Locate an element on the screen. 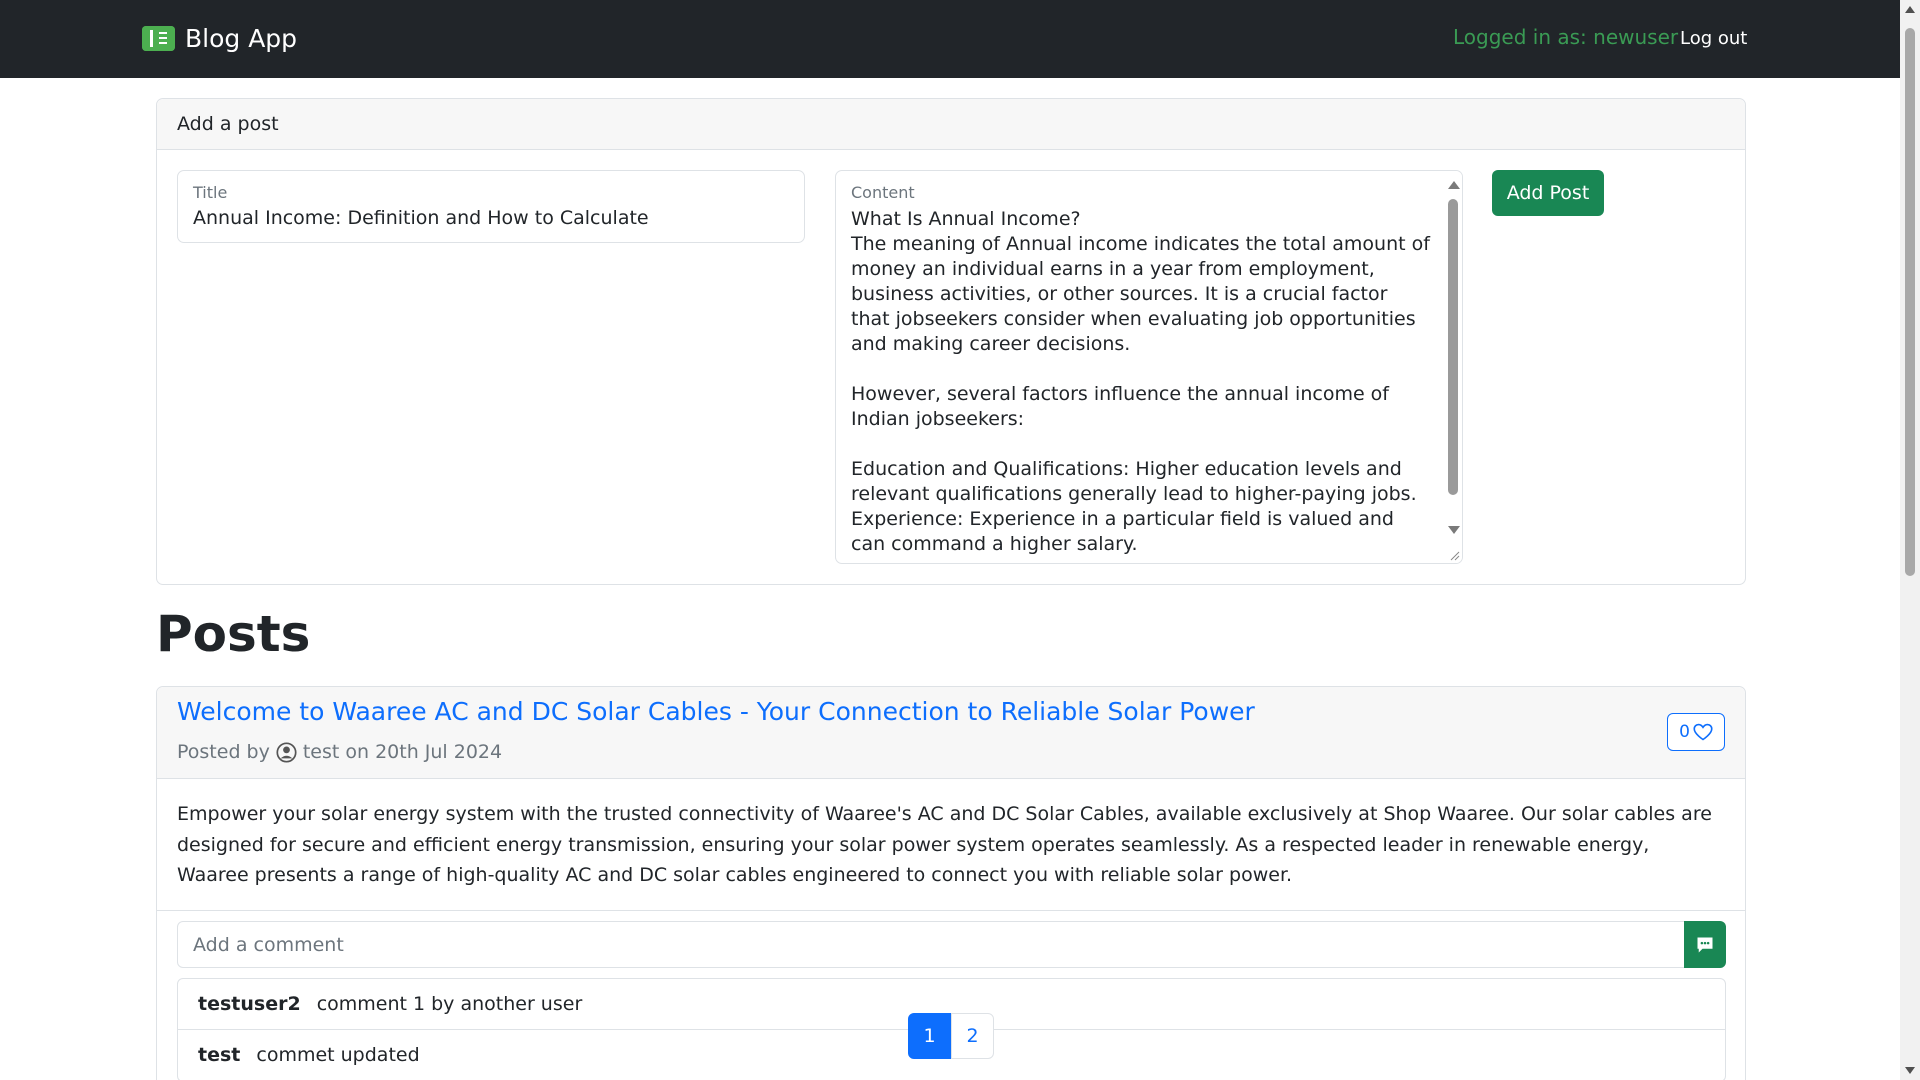 This screenshot has width=1920, height=1080. post-author: test is located at coordinates (321, 752).